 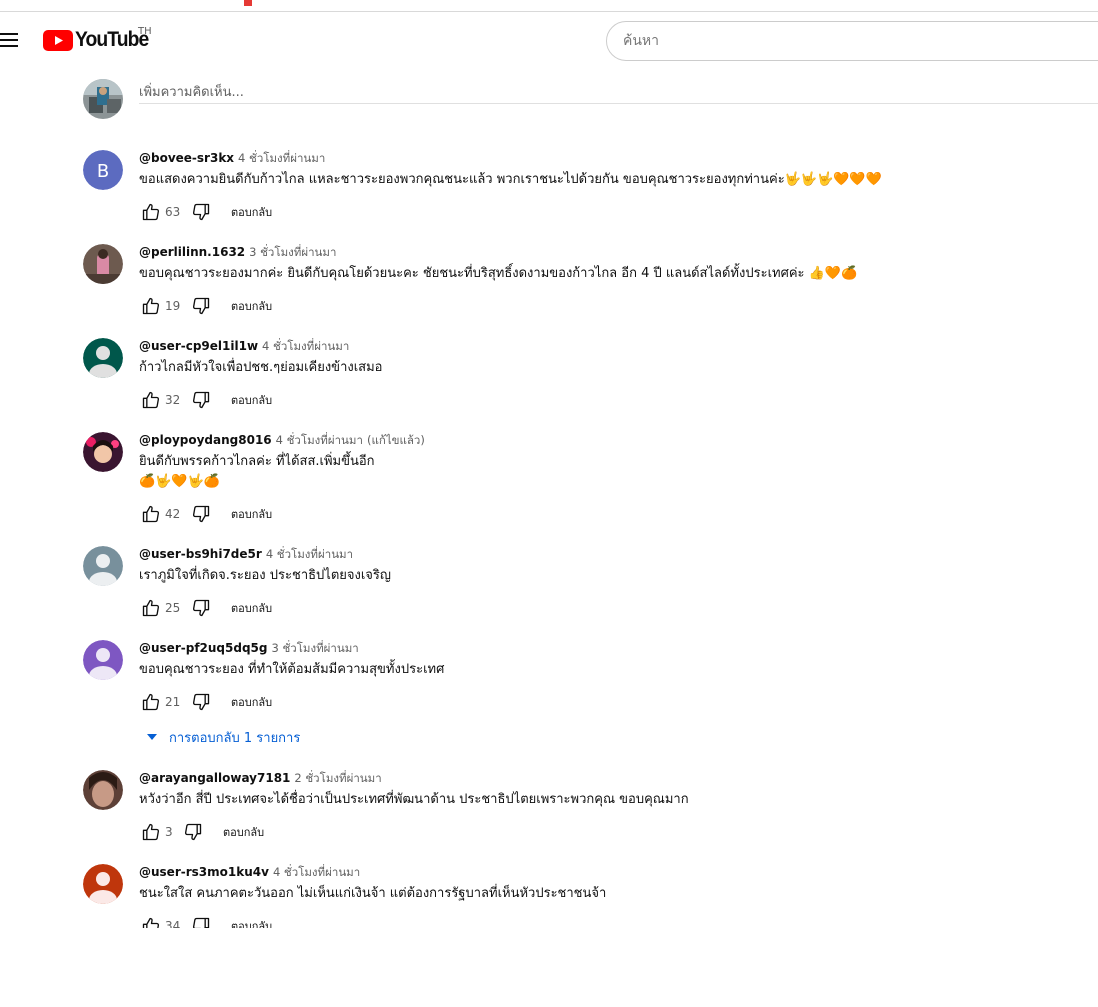 What do you see at coordinates (203, 648) in the screenshot?
I see `comment-author: @user-pf2uq5dq5g` at bounding box center [203, 648].